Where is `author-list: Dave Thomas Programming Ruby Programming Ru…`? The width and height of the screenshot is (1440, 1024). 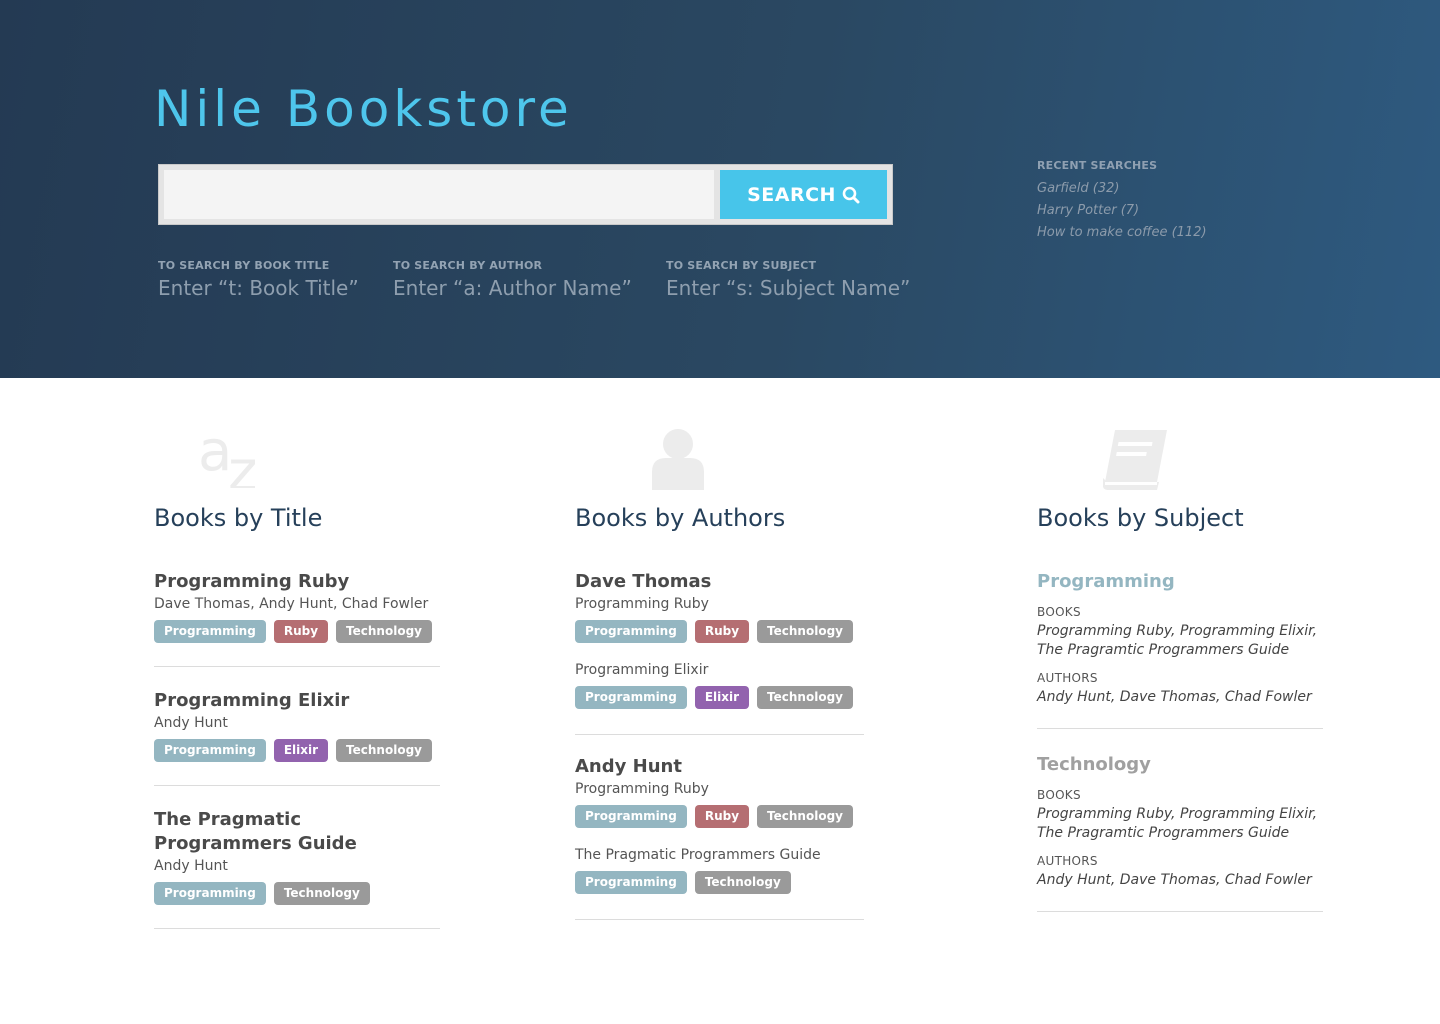
author-list: Dave Thomas Programming Ruby Programming Ru… is located at coordinates (719, 755).